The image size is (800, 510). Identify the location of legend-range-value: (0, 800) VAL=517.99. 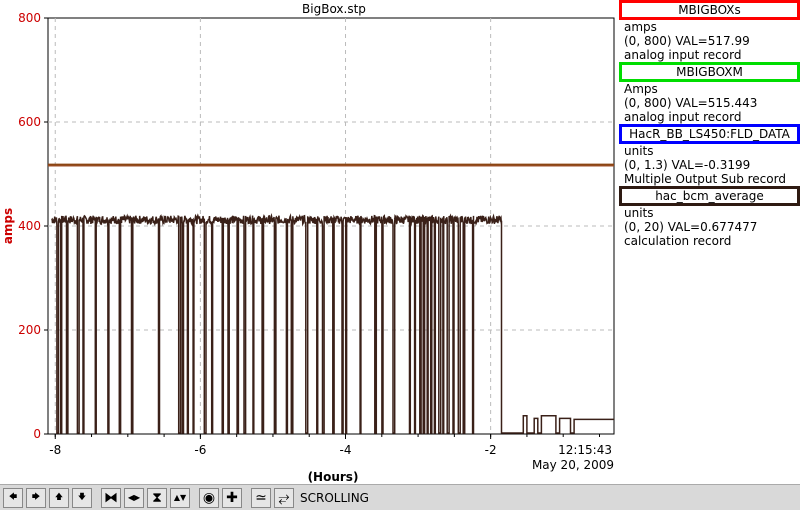
(687, 41).